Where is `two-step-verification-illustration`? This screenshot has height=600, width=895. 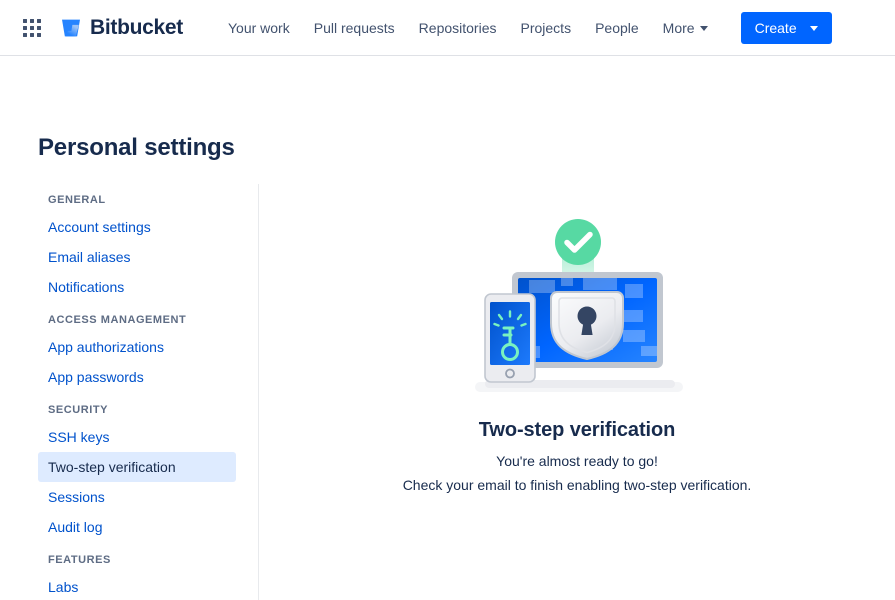 two-step-verification-illustration is located at coordinates (579, 305).